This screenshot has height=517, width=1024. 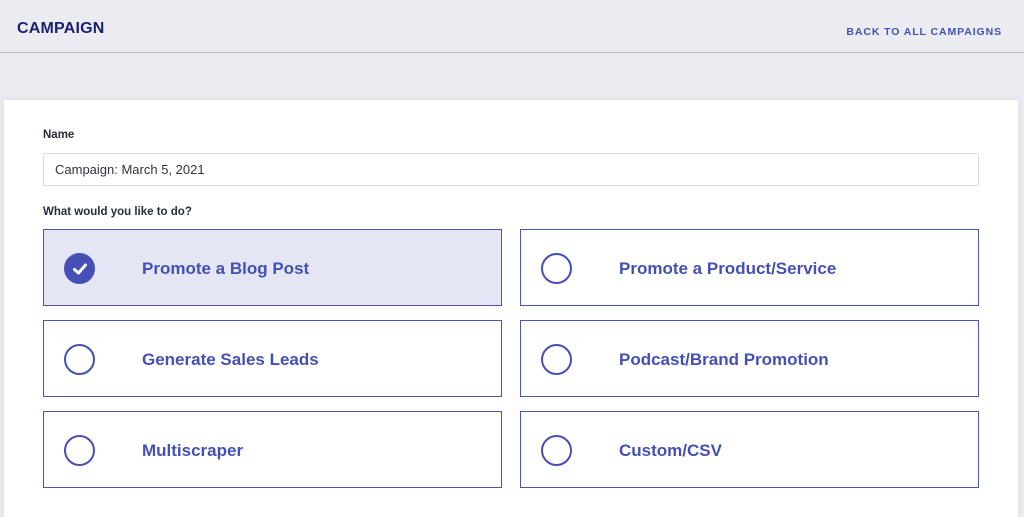 What do you see at coordinates (59, 135) in the screenshot?
I see `name-label: Name` at bounding box center [59, 135].